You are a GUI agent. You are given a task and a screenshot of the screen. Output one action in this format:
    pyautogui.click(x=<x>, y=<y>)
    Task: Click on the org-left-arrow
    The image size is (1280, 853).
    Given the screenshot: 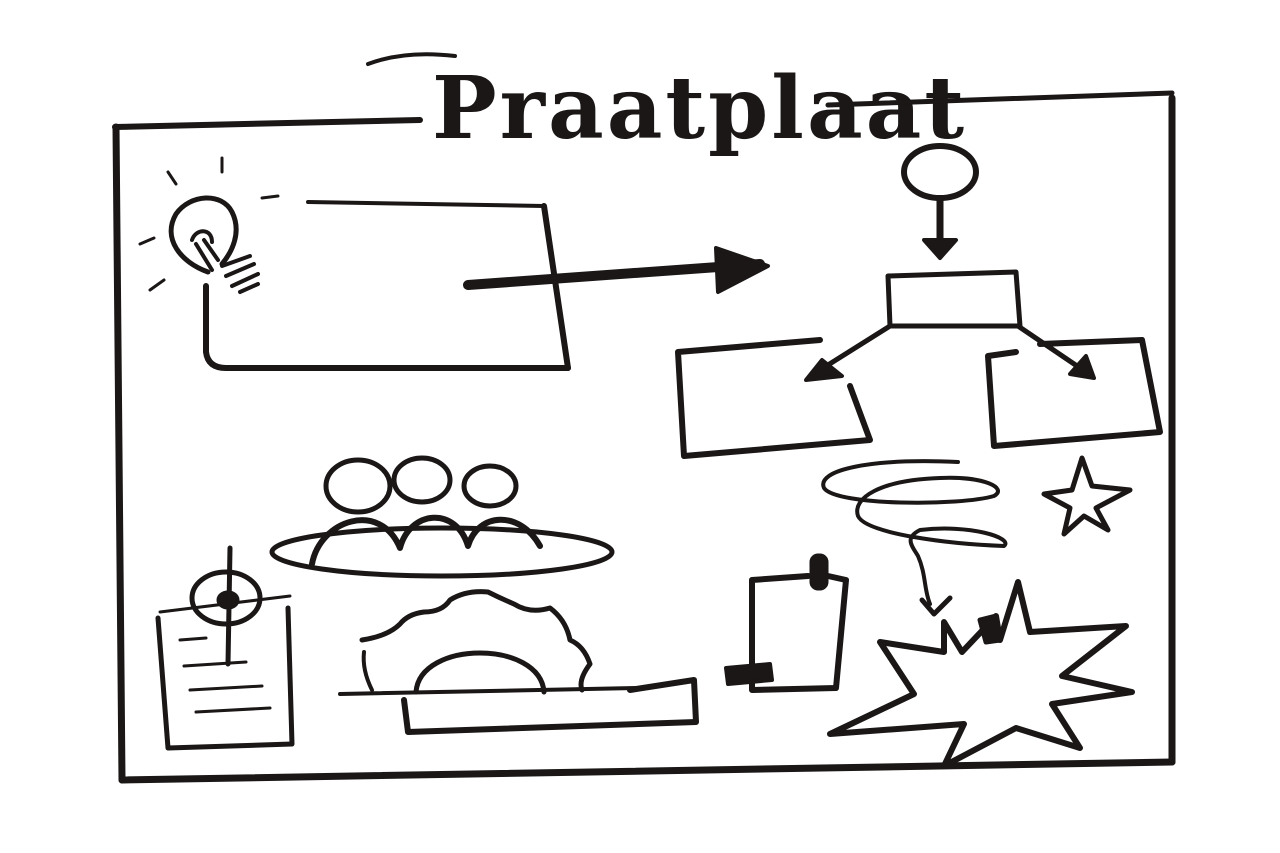 What is the action you would take?
    pyautogui.click(x=848, y=352)
    